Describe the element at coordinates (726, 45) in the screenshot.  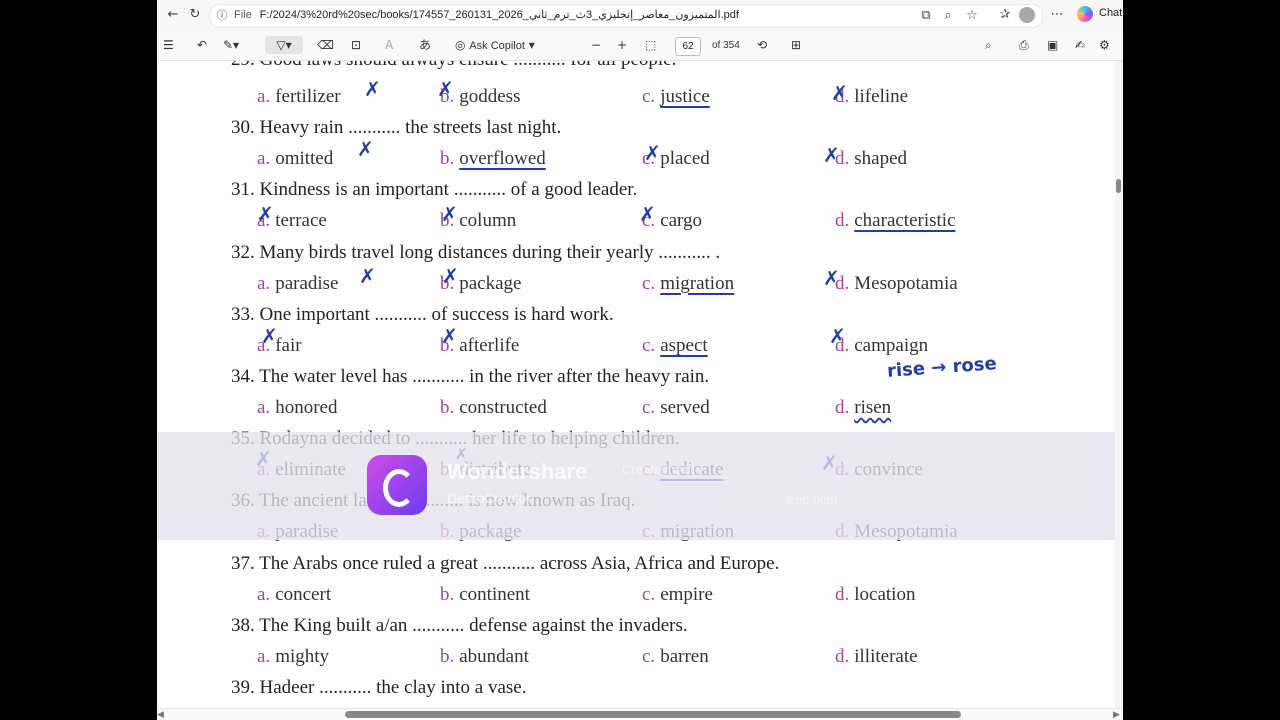
I see `page-count: of 354` at that location.